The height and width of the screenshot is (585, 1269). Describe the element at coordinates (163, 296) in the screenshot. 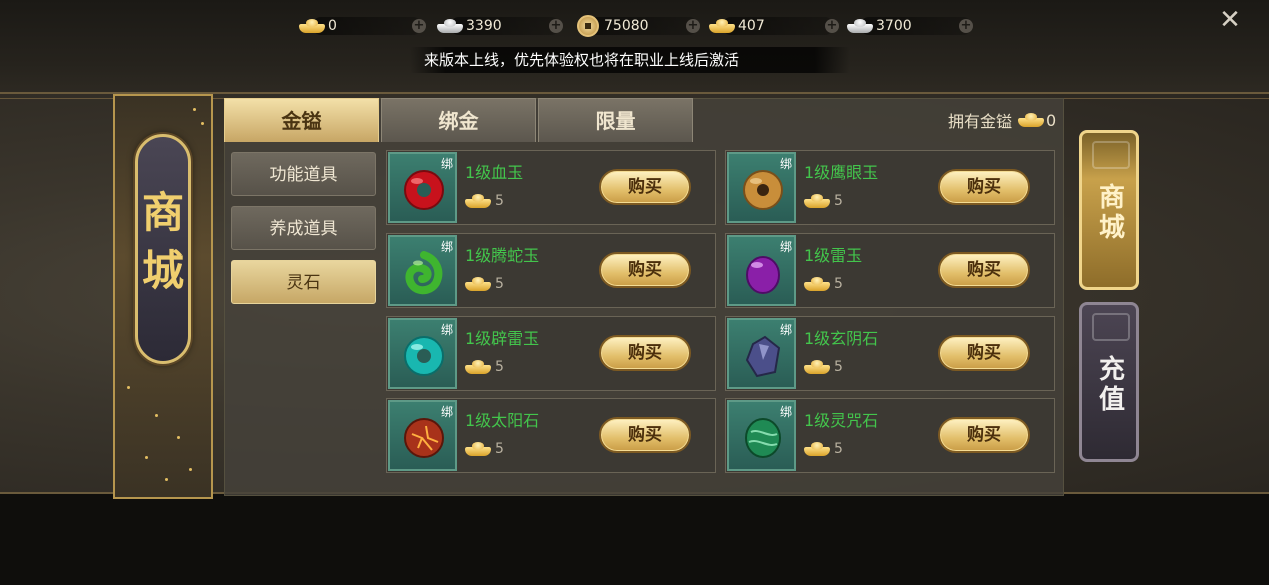

I see `shop-banner: 商城` at that location.